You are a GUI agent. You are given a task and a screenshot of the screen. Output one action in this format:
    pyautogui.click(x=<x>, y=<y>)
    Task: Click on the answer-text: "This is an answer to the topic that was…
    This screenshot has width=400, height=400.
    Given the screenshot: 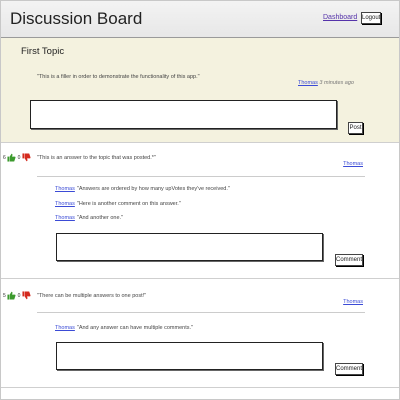 What is the action you would take?
    pyautogui.click(x=96, y=158)
    